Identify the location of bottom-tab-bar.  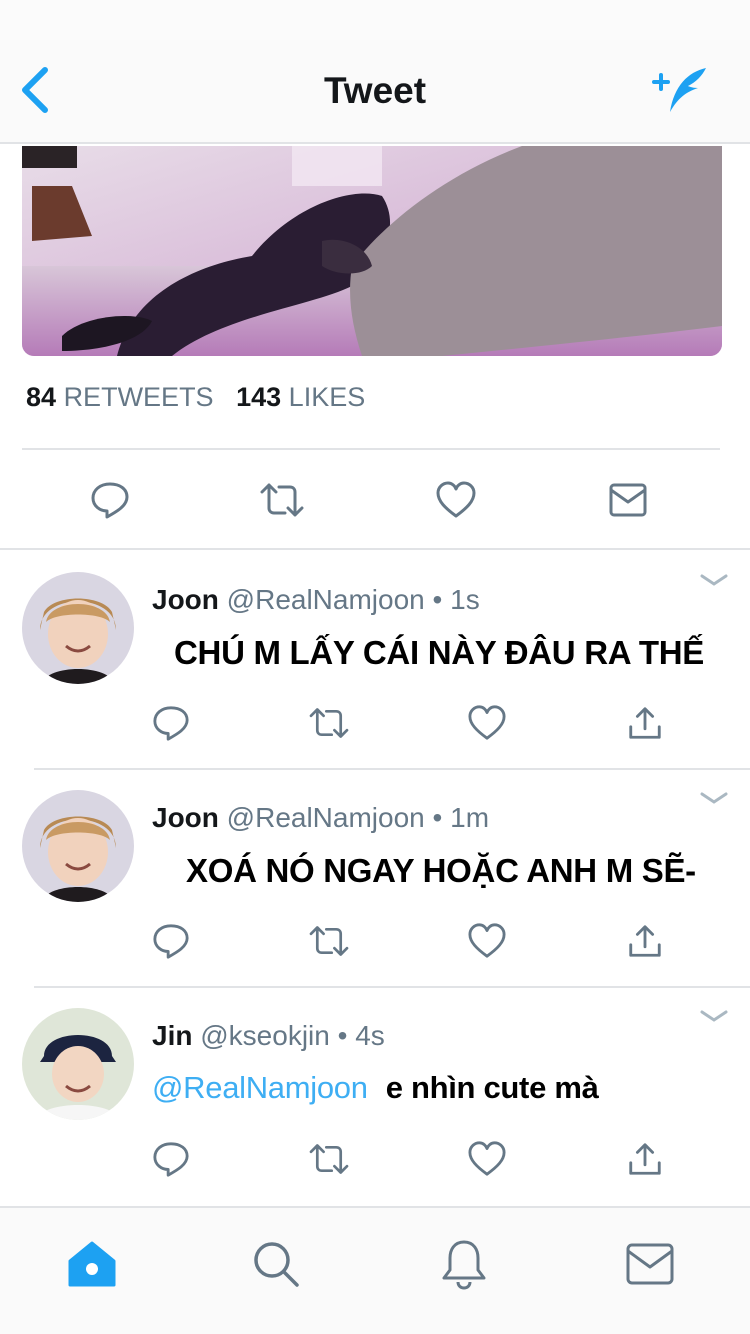
(375, 1270).